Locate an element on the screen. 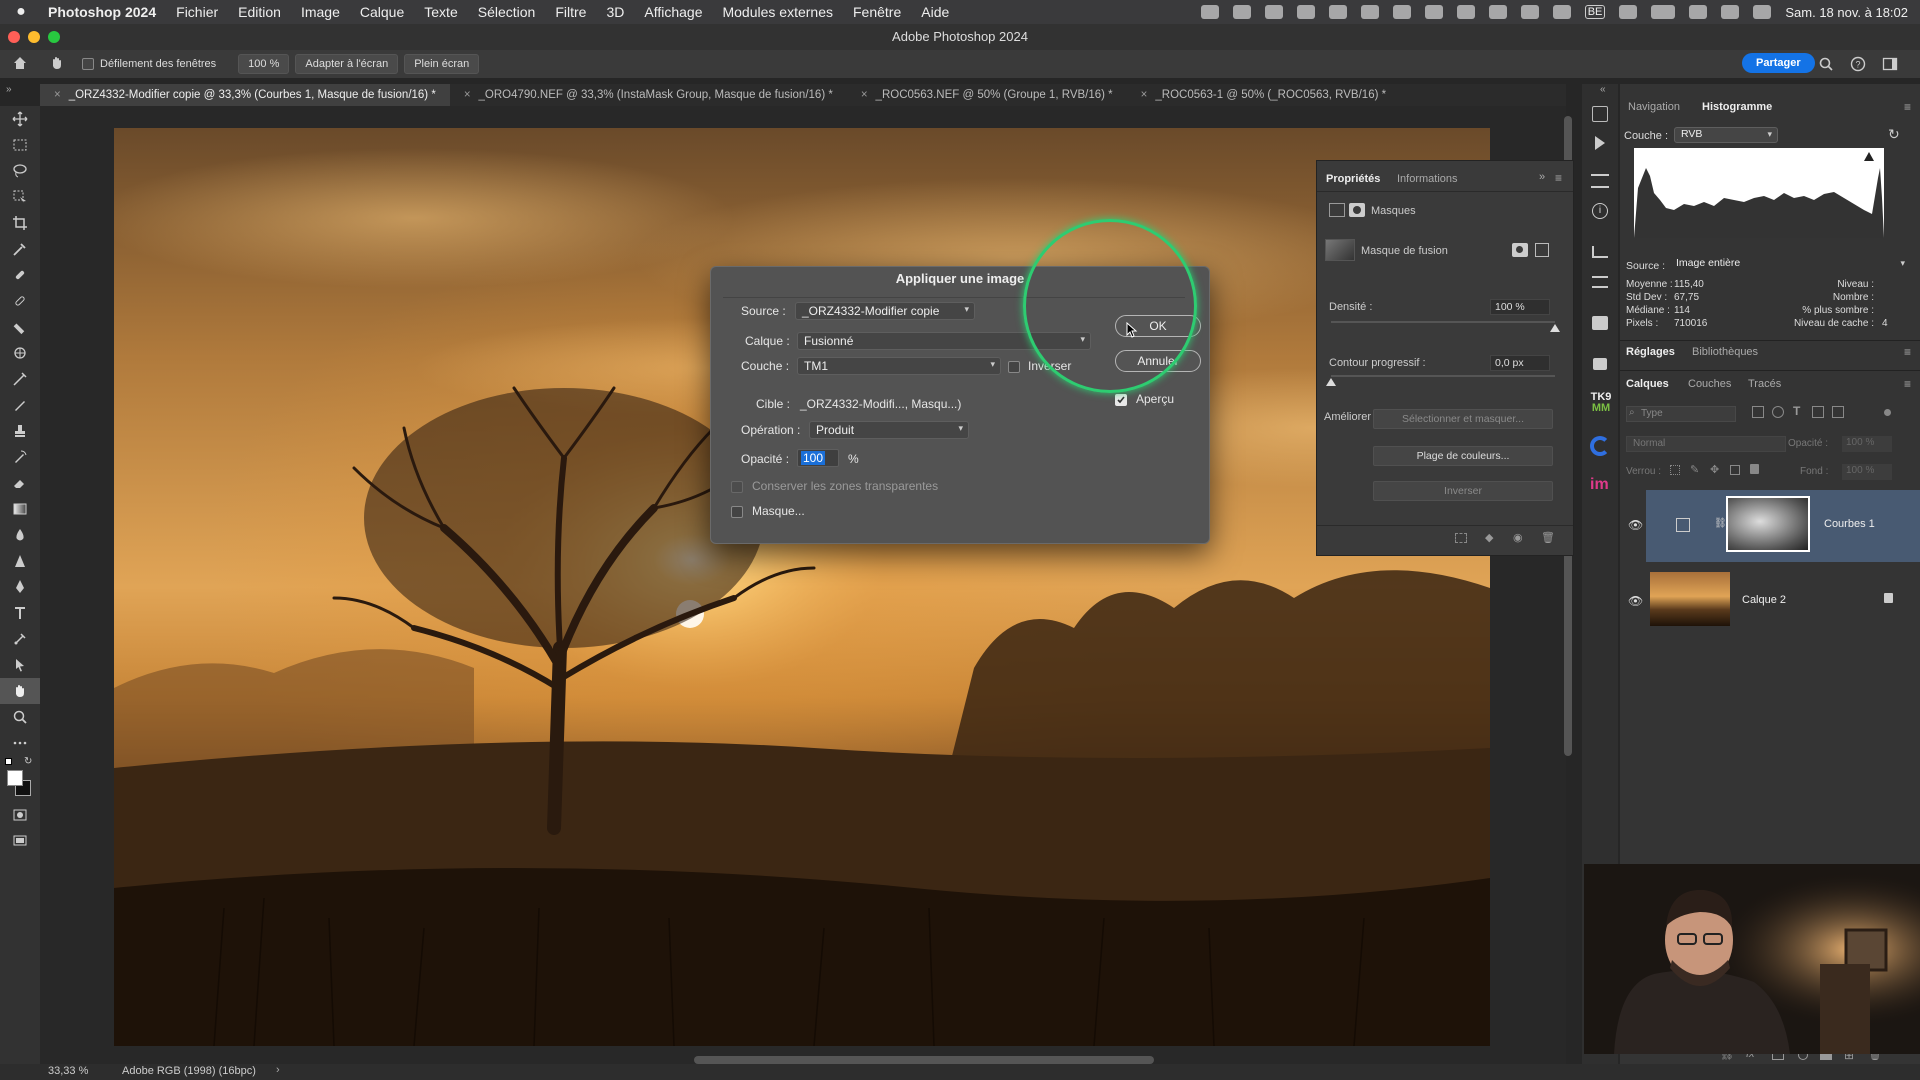 The height and width of the screenshot is (1080, 1920). toggle-mask-icon: ◉ is located at coordinates (1518, 537).